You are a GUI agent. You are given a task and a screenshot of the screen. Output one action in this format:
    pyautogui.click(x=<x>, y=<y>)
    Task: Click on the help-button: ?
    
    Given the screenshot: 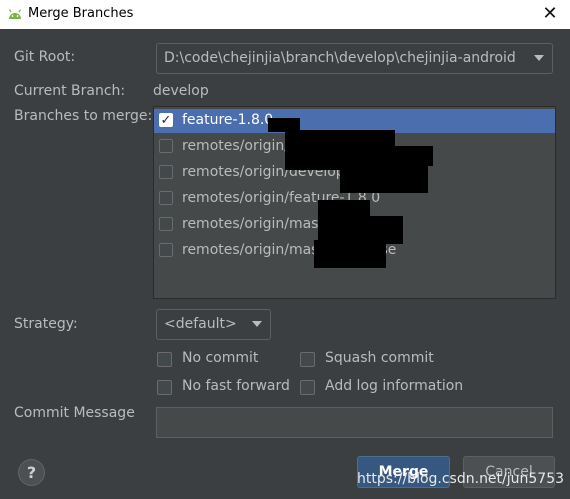 What is the action you would take?
    pyautogui.click(x=31, y=472)
    